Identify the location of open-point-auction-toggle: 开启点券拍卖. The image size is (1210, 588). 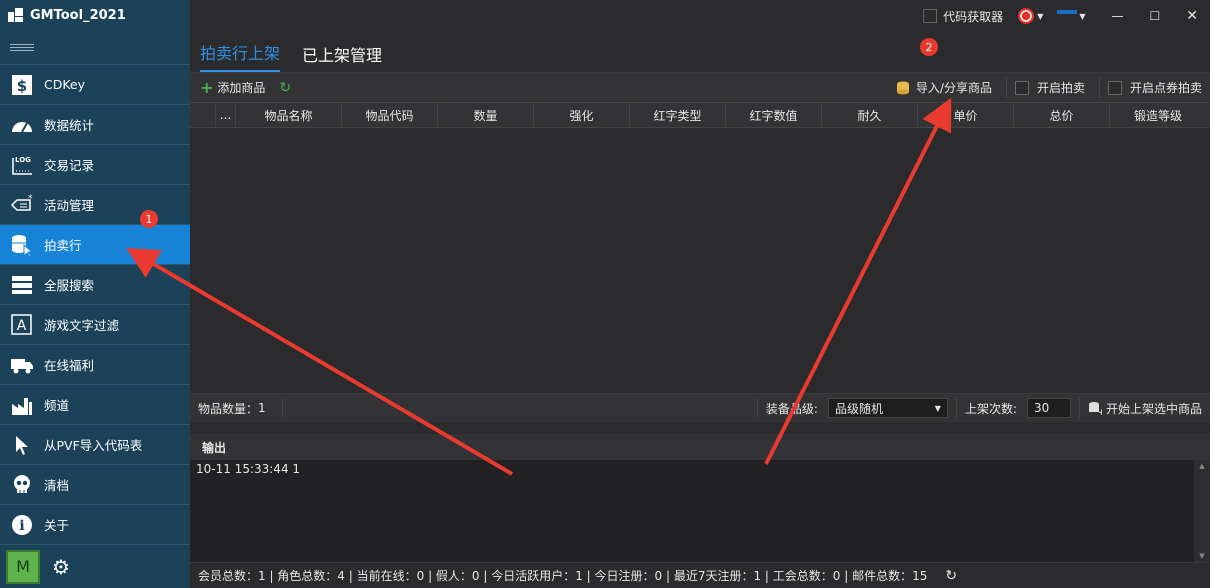
(1154, 87).